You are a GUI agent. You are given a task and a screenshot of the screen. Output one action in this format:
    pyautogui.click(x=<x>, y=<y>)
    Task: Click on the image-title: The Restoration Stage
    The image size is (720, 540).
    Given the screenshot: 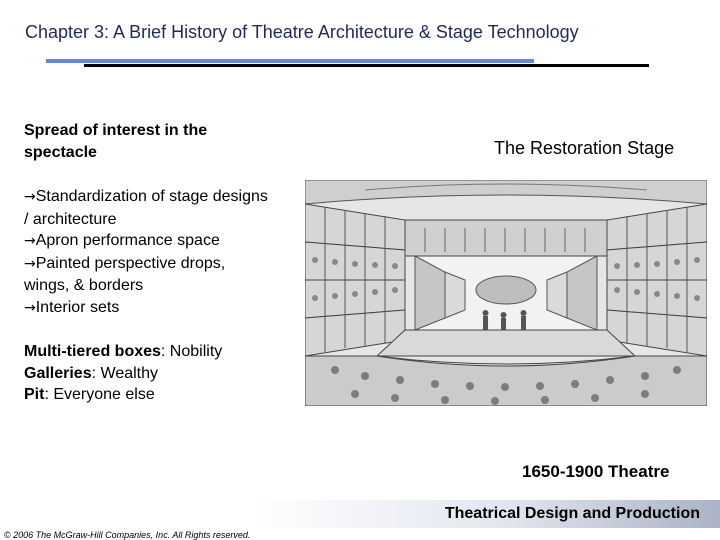 What is the action you would take?
    pyautogui.click(x=584, y=148)
    